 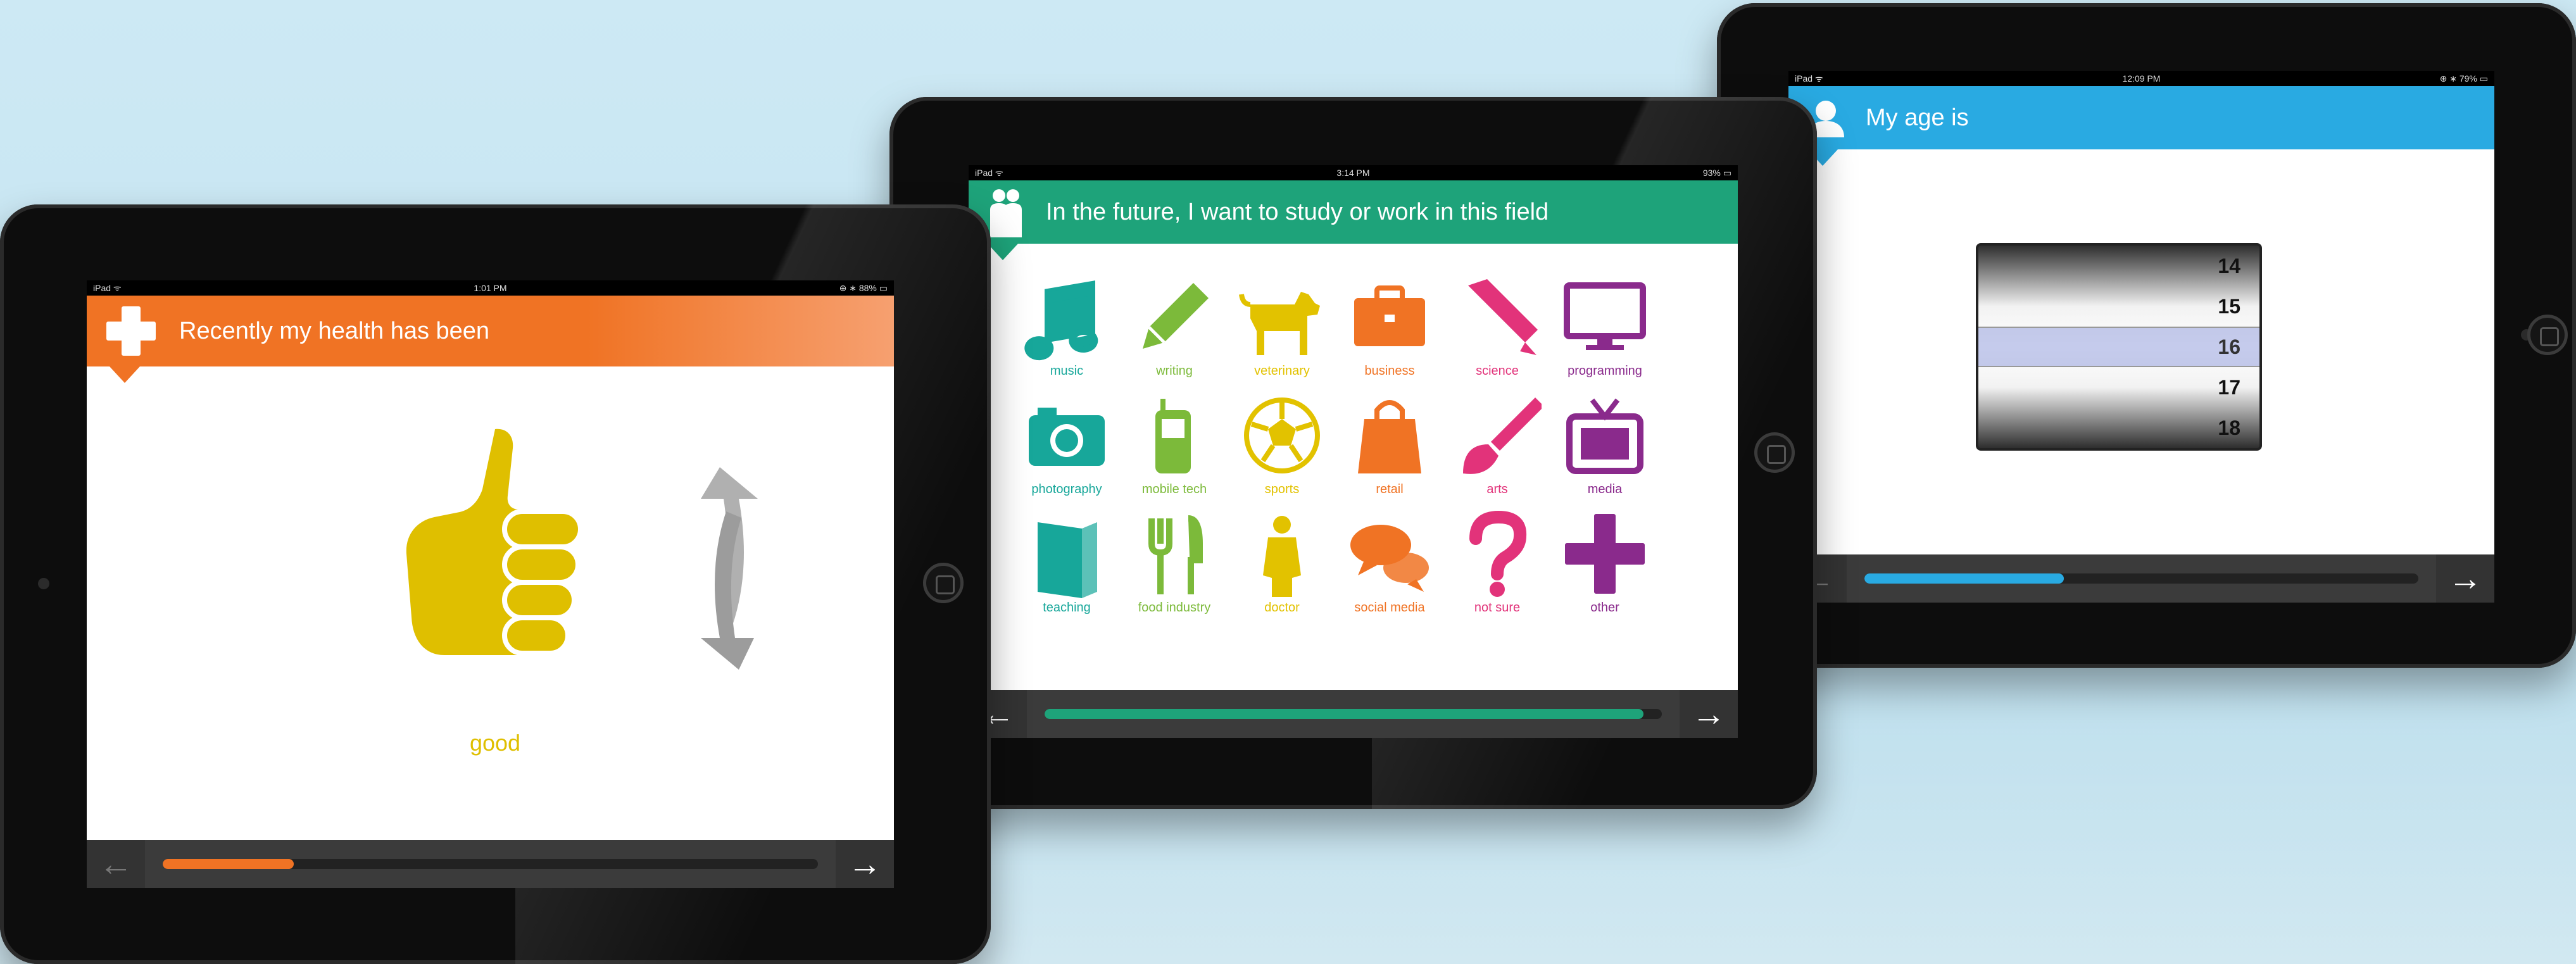 What do you see at coordinates (1917, 117) in the screenshot?
I see `question-title: My age is` at bounding box center [1917, 117].